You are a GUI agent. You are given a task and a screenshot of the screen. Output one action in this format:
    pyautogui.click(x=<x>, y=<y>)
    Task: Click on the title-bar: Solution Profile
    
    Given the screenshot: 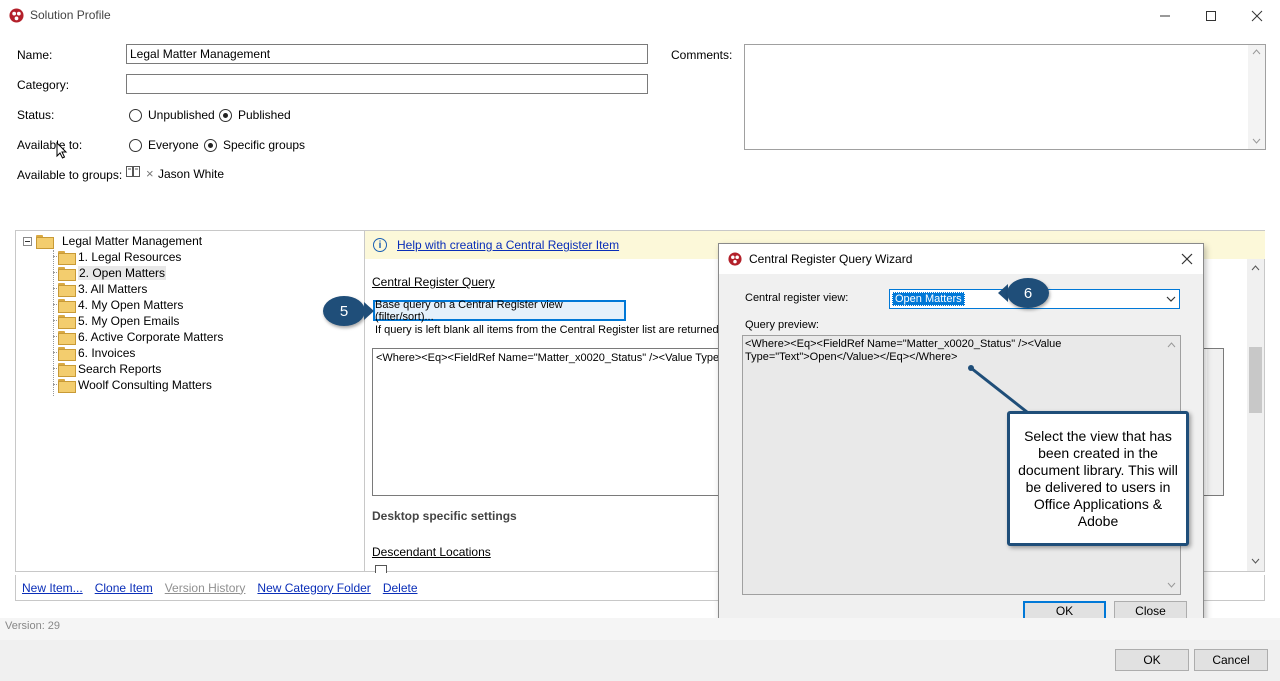 What is the action you would take?
    pyautogui.click(x=640, y=15)
    